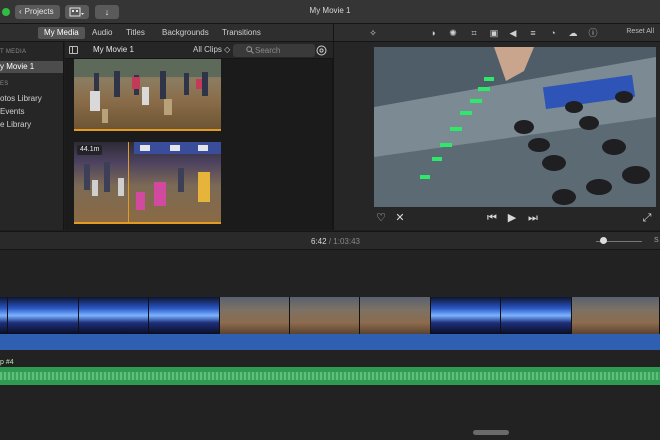  I want to click on color-balance-icon: ◑, so click(433, 33).